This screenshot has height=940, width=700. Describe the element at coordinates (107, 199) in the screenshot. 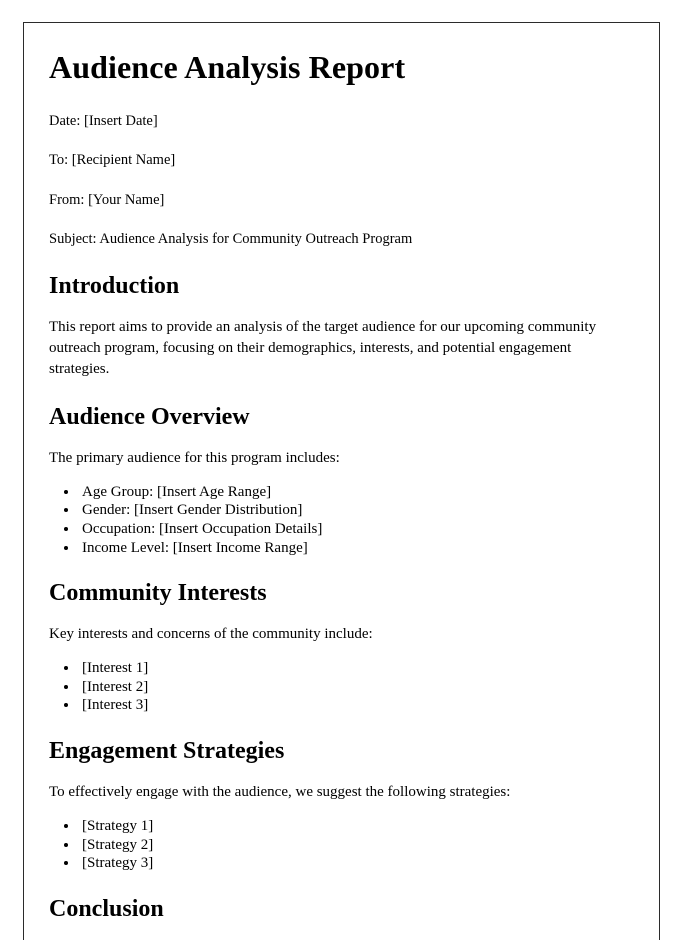

I see `metadata-from: From: [Your Name]` at that location.